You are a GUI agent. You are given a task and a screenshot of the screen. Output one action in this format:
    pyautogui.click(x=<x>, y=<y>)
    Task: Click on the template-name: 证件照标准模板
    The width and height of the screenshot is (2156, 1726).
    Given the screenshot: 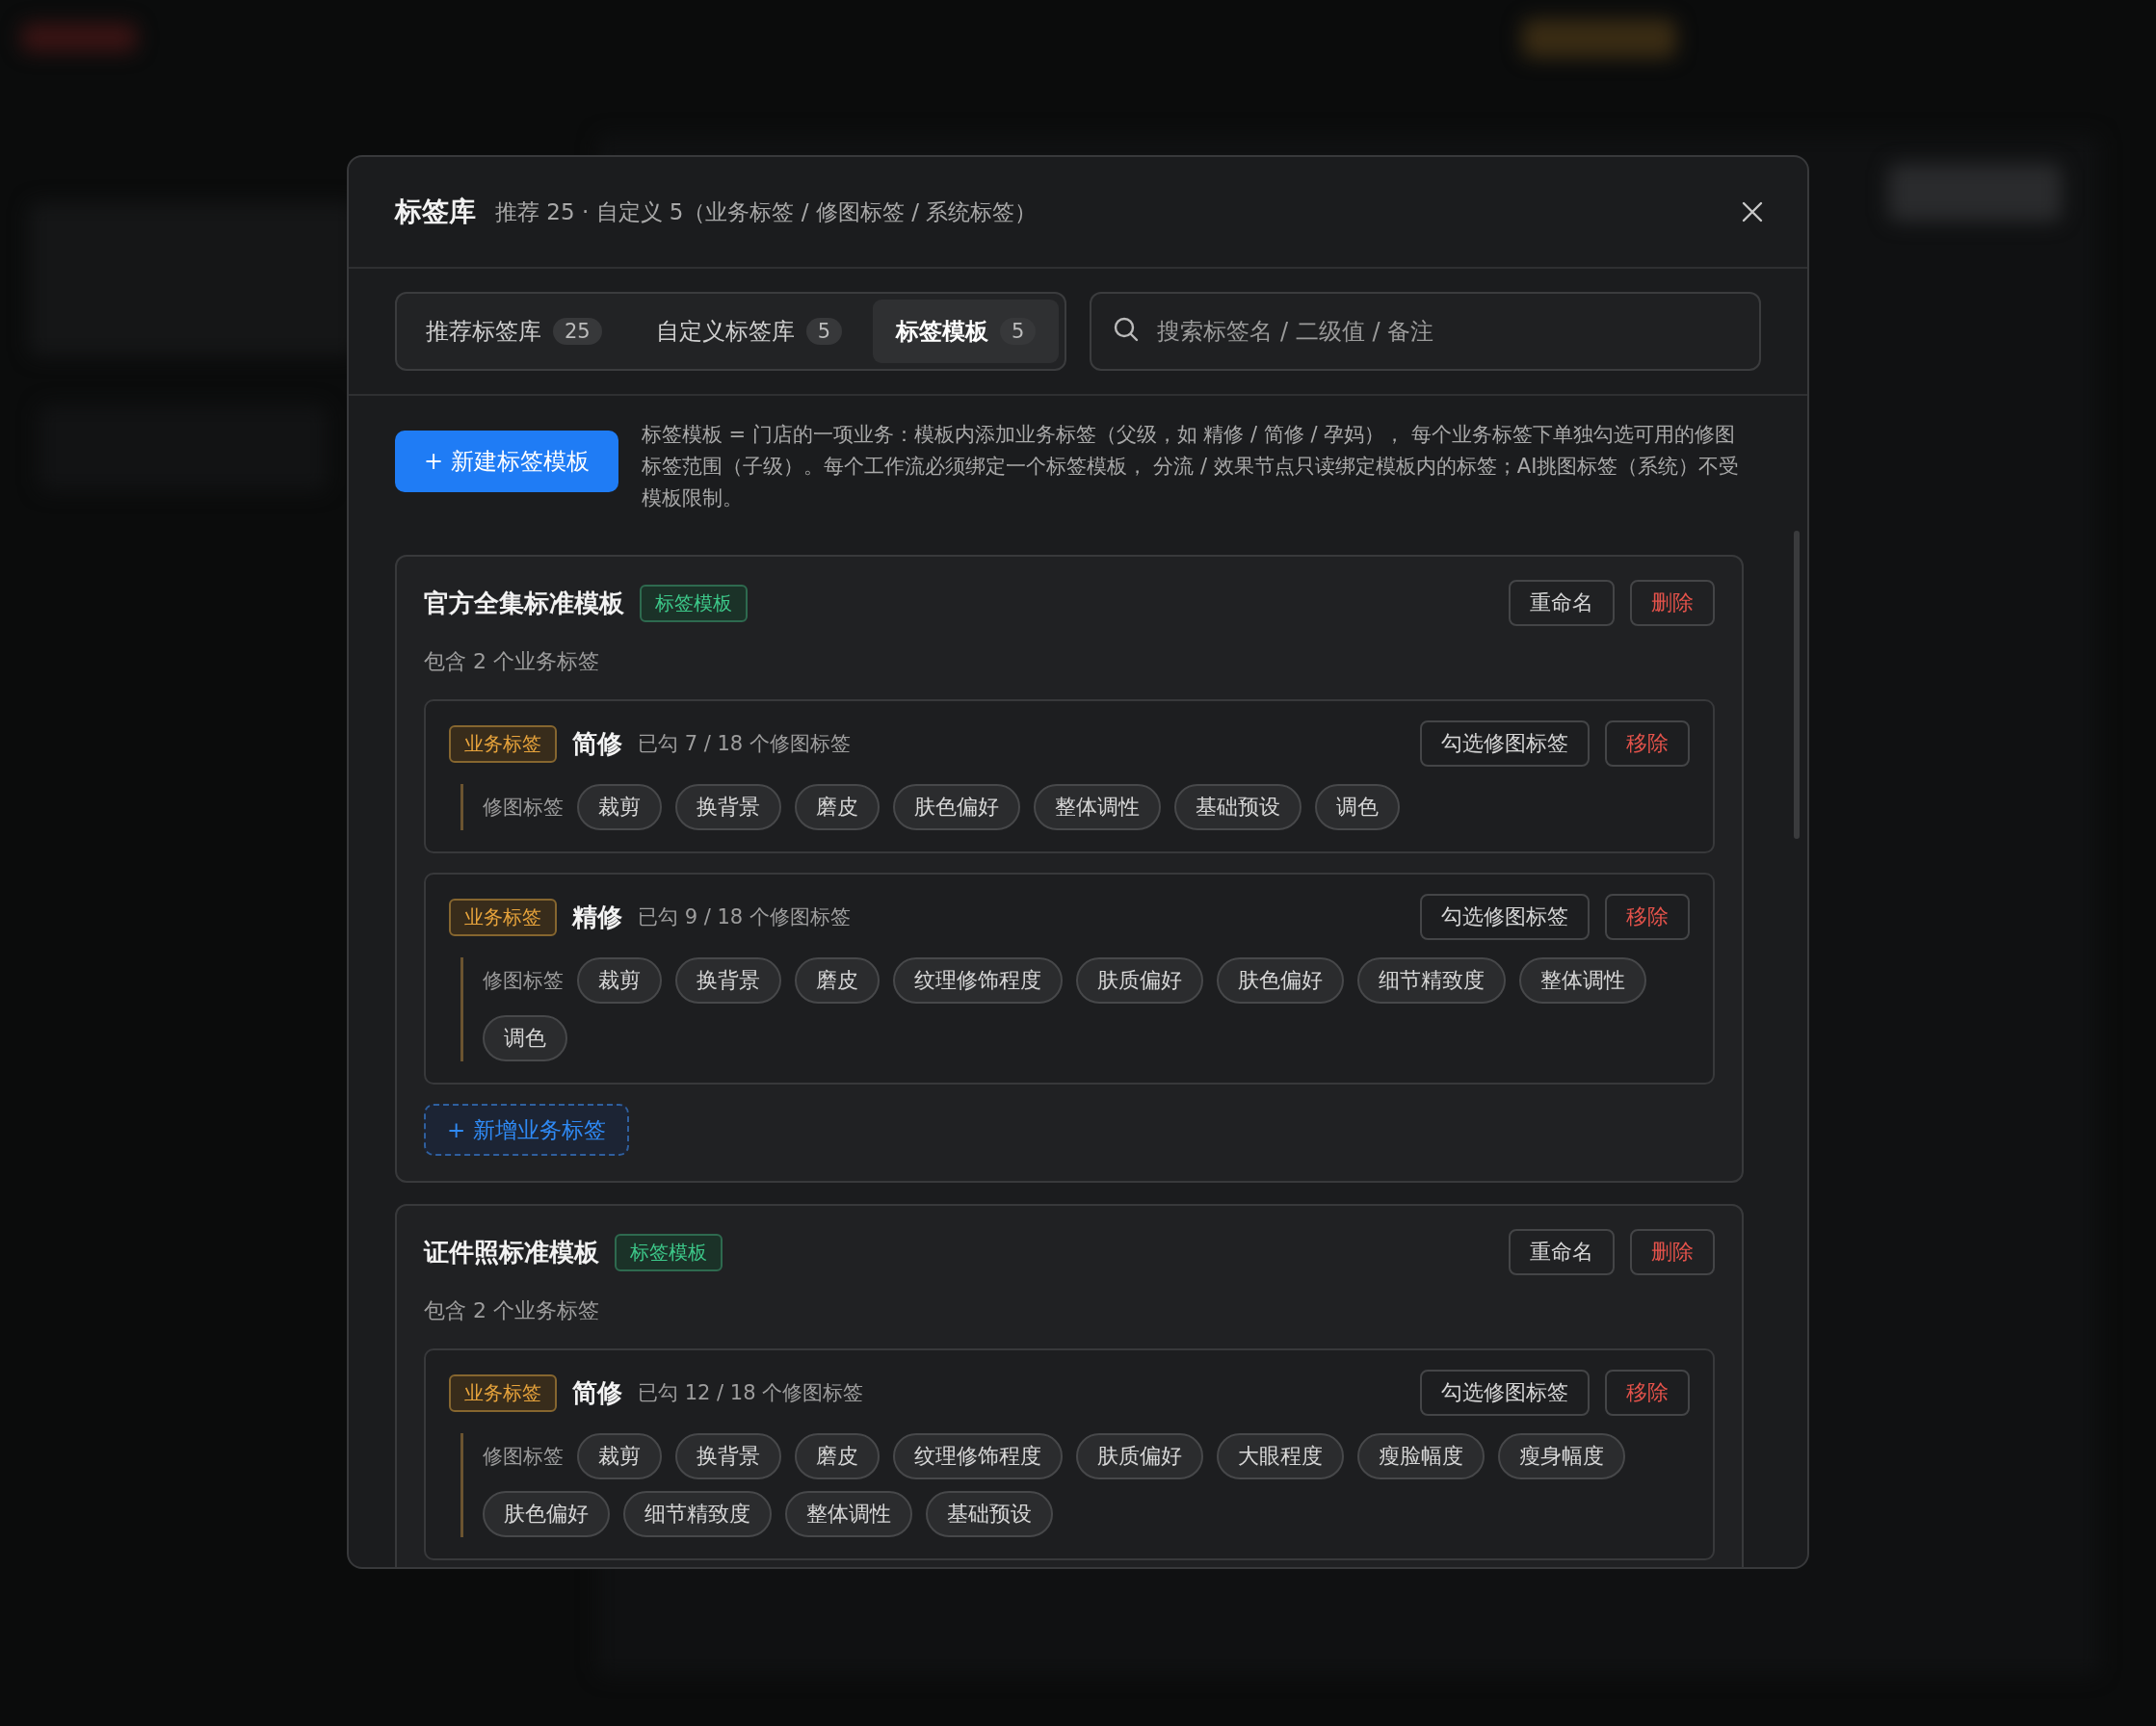 What is the action you would take?
    pyautogui.click(x=512, y=1252)
    